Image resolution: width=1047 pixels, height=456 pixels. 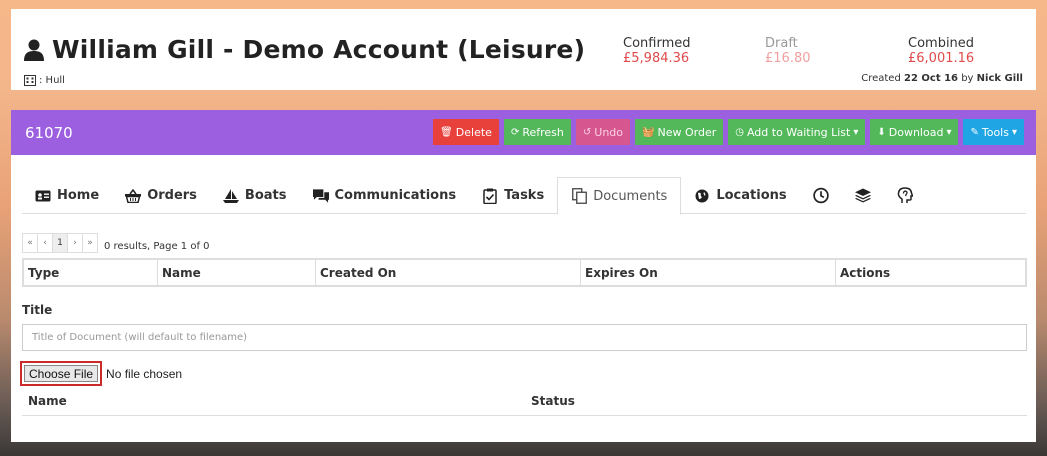 What do you see at coordinates (941, 43) in the screenshot?
I see `combined-label: Combined` at bounding box center [941, 43].